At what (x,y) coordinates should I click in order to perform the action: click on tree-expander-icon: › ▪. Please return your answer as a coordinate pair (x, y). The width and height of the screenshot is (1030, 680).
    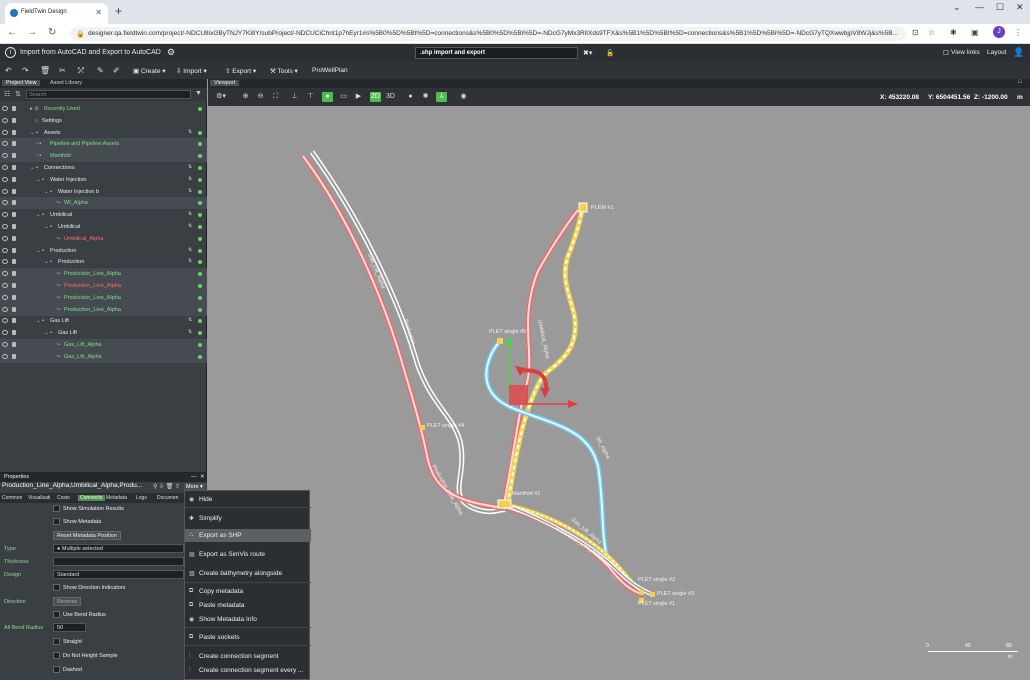
    Looking at the image, I should click on (38, 144).